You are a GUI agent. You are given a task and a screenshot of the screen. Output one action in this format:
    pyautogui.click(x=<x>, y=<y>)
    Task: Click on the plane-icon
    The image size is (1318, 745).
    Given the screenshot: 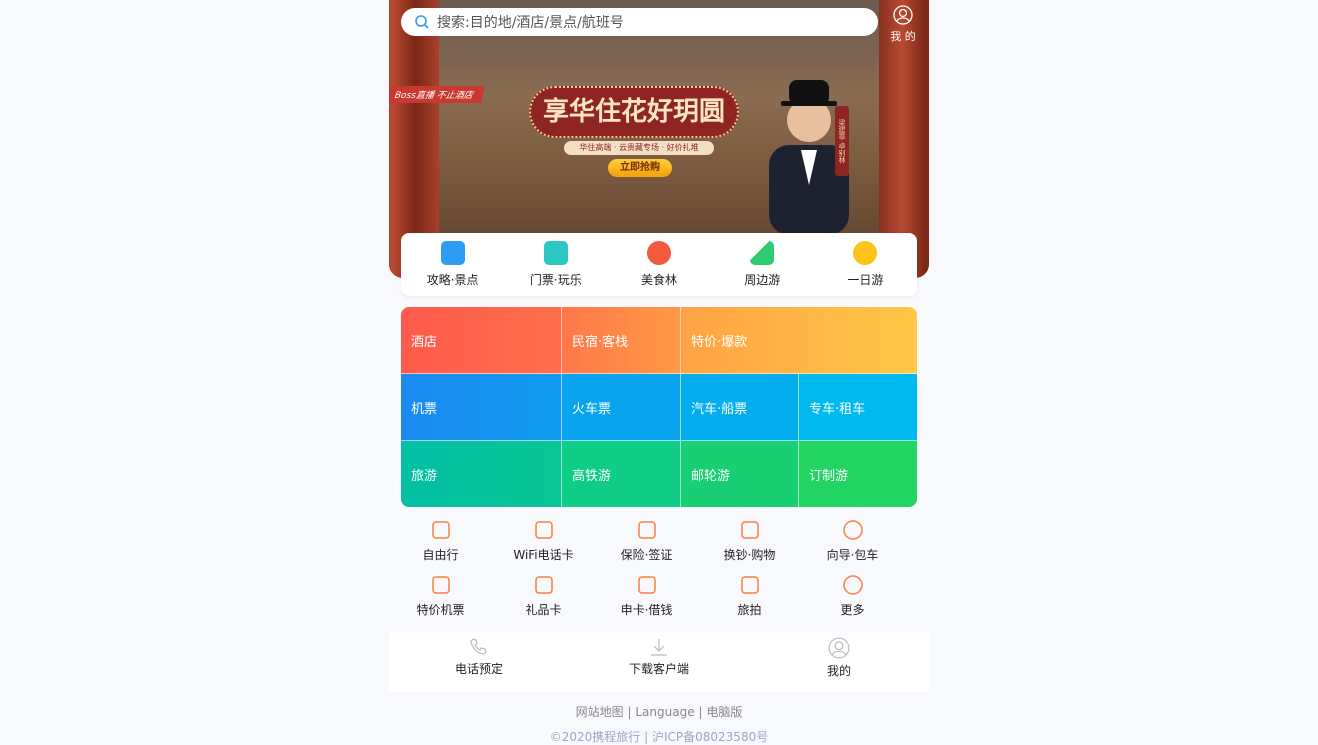 What is the action you would take?
    pyautogui.click(x=440, y=585)
    